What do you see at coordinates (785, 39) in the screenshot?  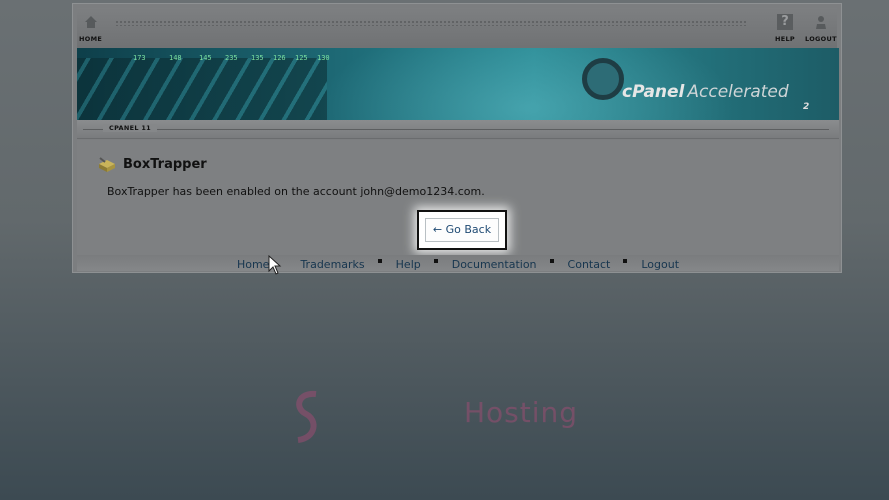 I see `help-button-label: HELP` at bounding box center [785, 39].